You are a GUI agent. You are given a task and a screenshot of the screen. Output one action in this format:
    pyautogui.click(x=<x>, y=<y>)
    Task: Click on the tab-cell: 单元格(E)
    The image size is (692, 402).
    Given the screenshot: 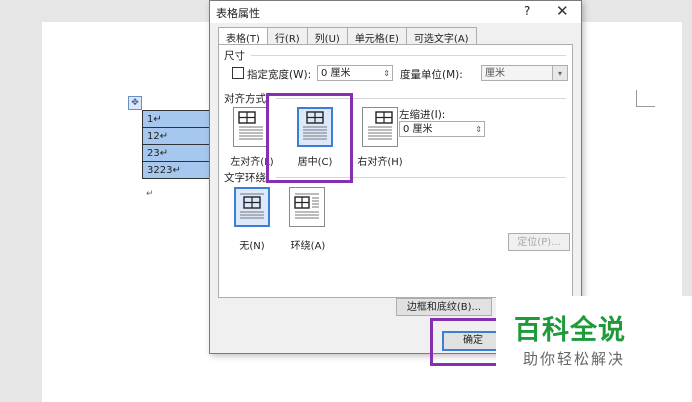 What is the action you would take?
    pyautogui.click(x=376, y=36)
    